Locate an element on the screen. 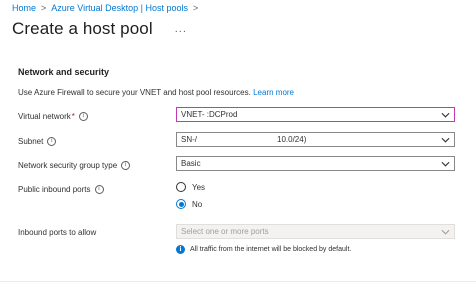 The width and height of the screenshot is (476, 283). inbound-ports-label-text: Inbound ports to allow is located at coordinates (57, 232).